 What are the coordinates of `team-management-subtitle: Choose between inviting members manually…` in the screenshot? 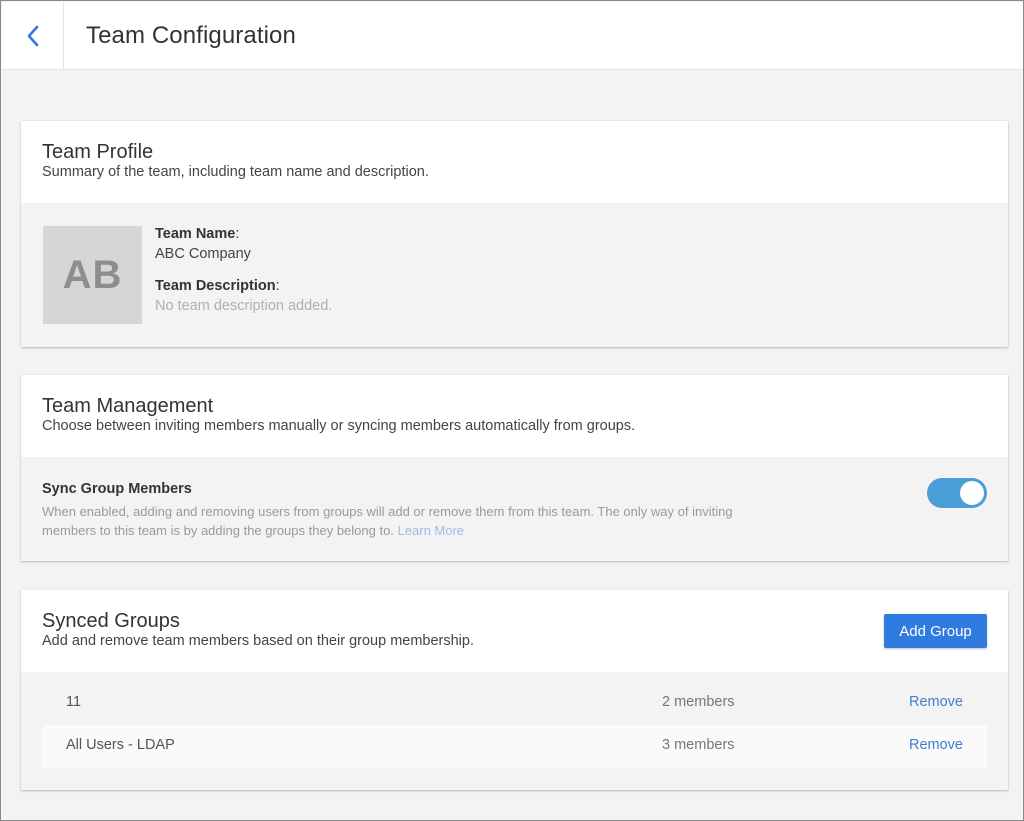 It's located at (339, 426).